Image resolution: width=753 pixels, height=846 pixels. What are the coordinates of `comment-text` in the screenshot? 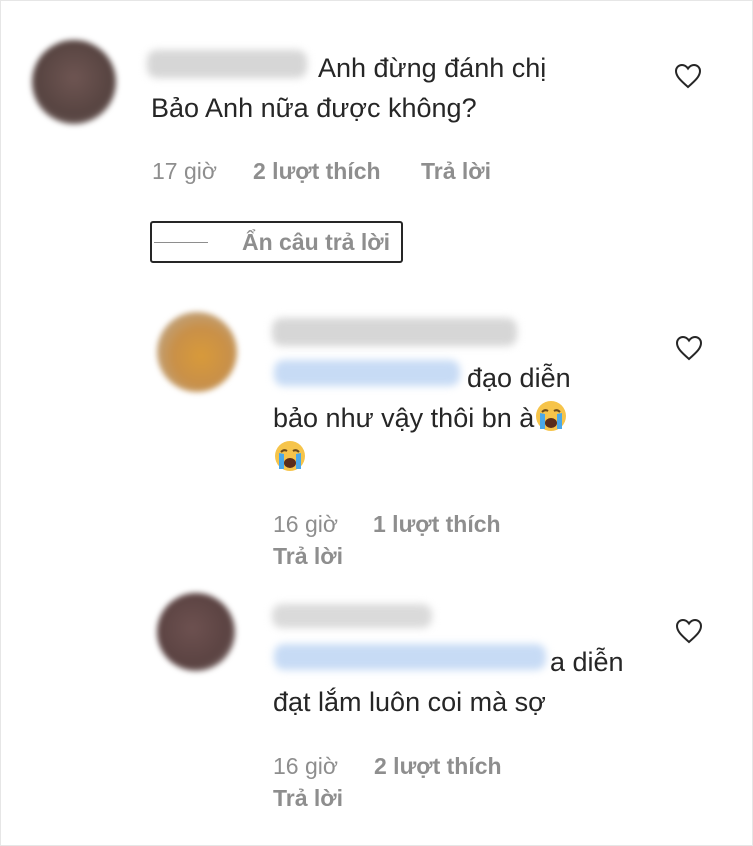 It's located at (290, 458).